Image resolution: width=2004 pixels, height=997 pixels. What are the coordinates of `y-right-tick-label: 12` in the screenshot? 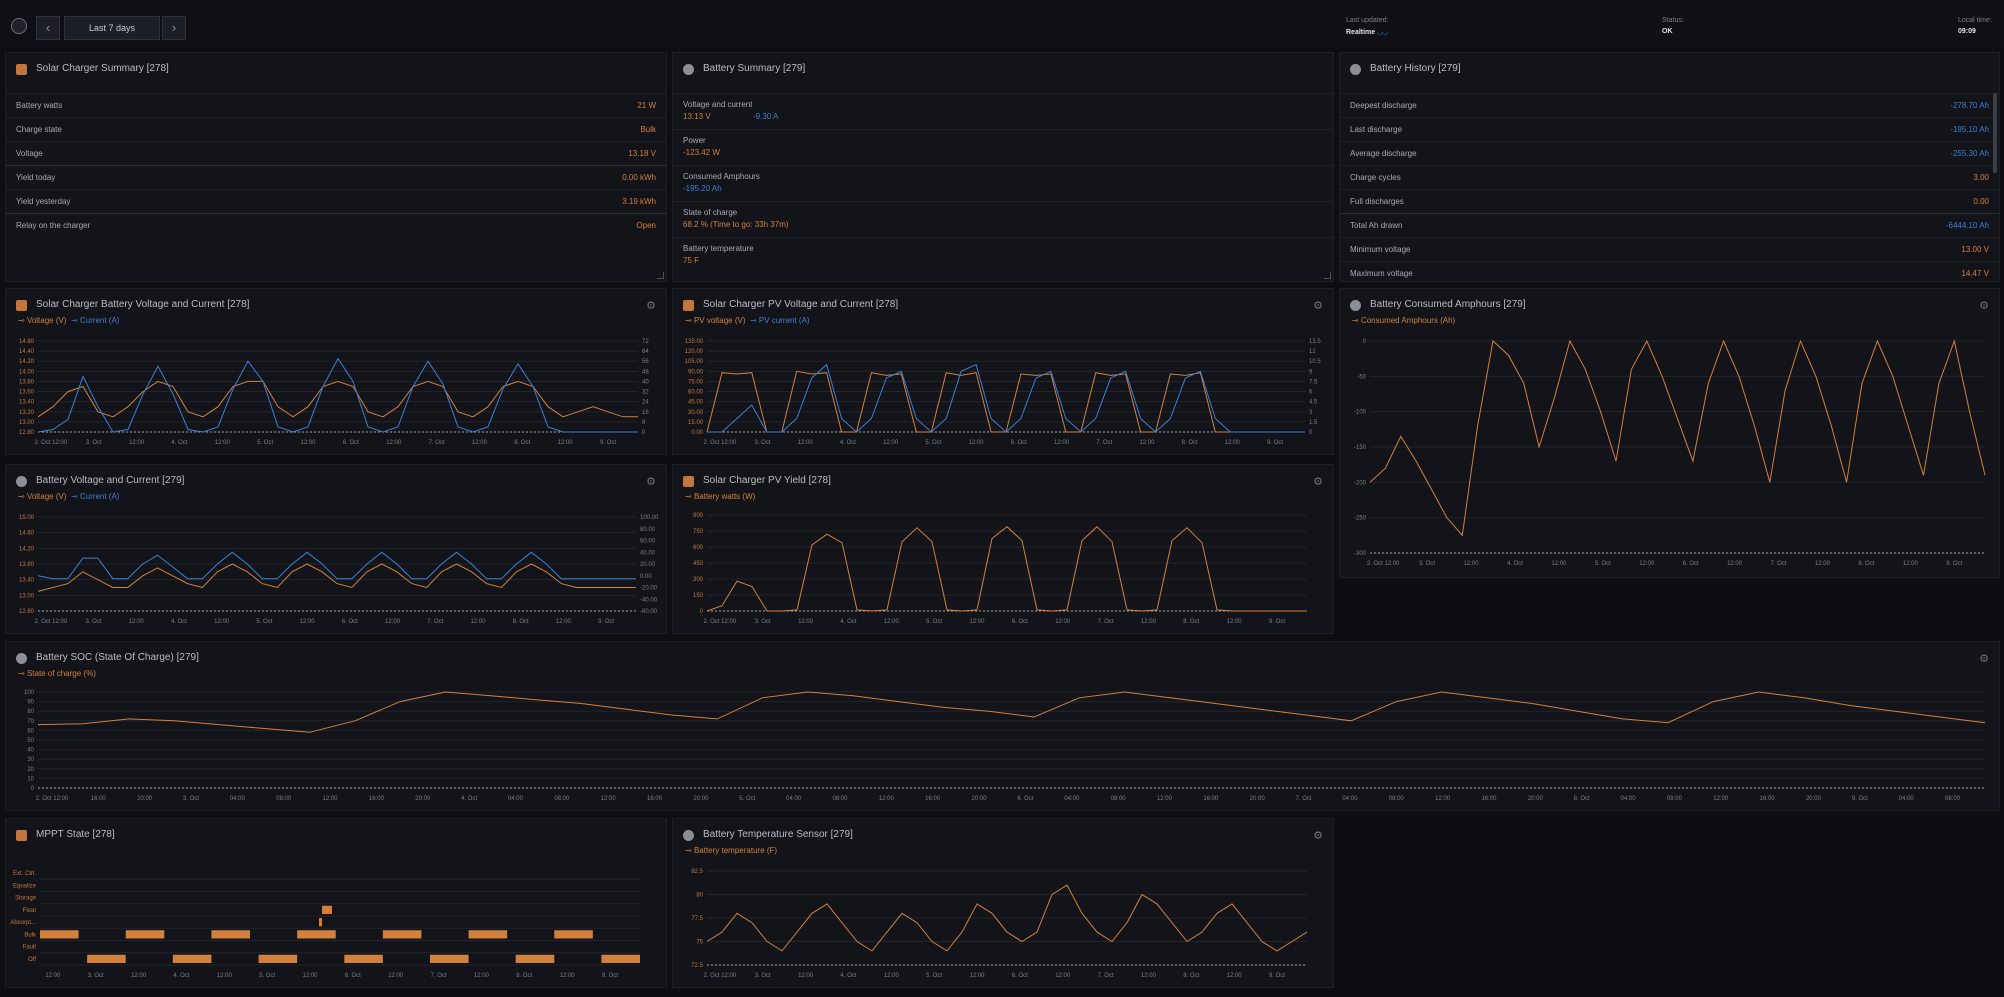 It's located at (1312, 352).